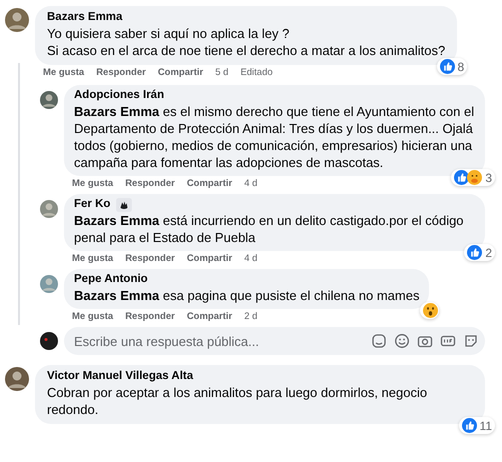 Image resolution: width=502 pixels, height=462 pixels. What do you see at coordinates (84, 17) in the screenshot?
I see `author-name: Bazars Emma` at bounding box center [84, 17].